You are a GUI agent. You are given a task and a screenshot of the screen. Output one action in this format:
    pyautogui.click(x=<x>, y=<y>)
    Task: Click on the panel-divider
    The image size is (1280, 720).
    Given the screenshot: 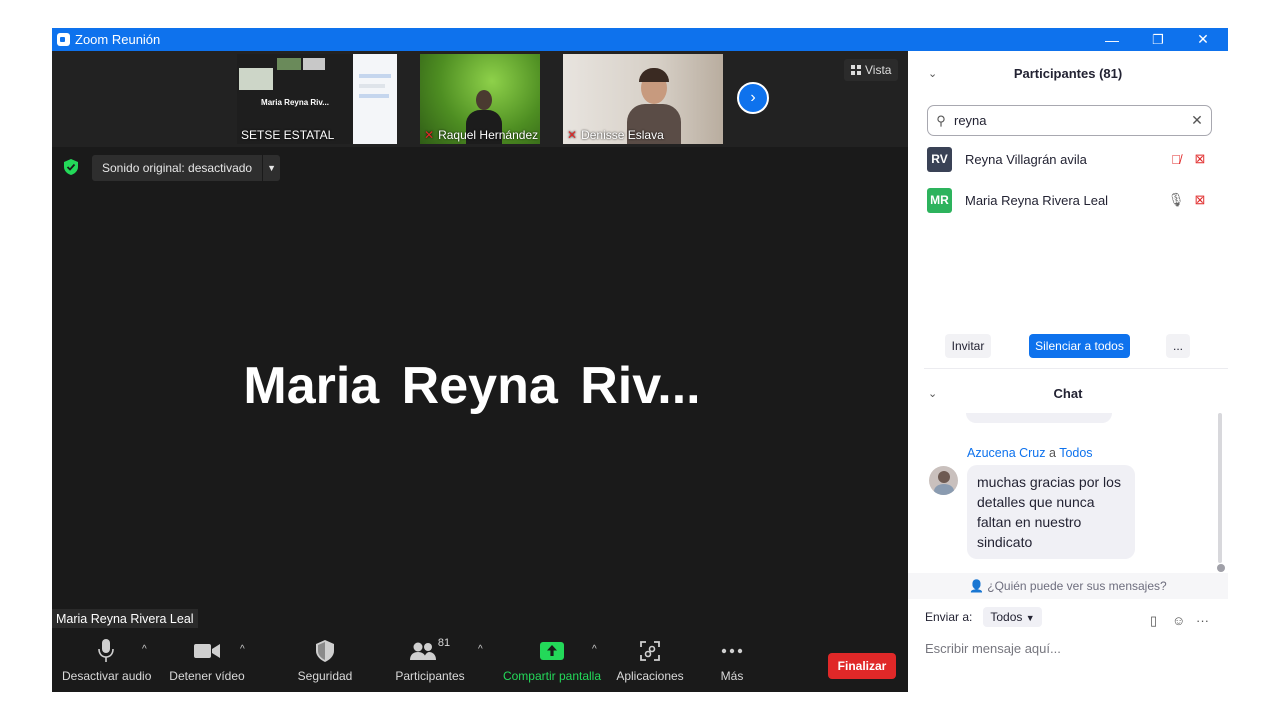 What is the action you would take?
    pyautogui.click(x=1076, y=368)
    